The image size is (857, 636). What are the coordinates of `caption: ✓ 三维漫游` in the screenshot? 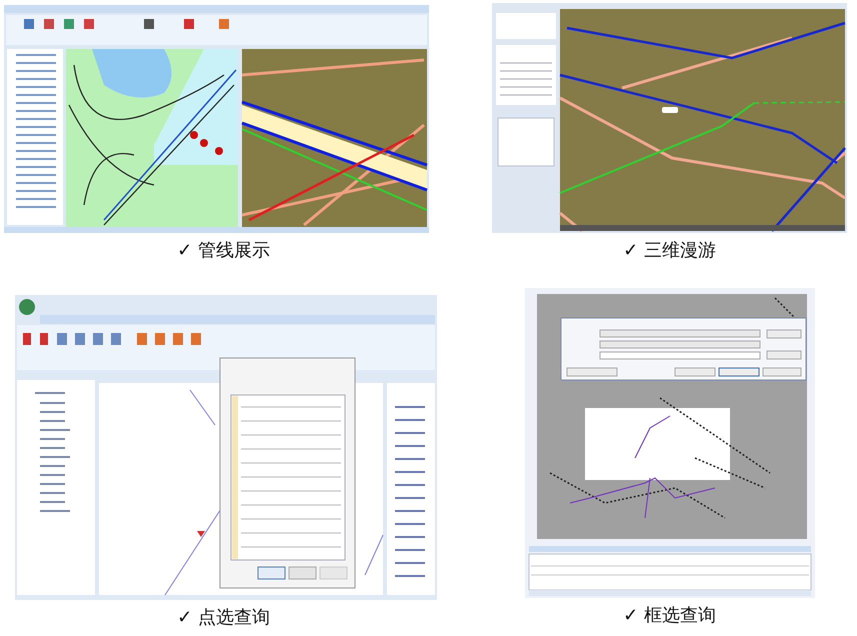 It's located at (669, 251).